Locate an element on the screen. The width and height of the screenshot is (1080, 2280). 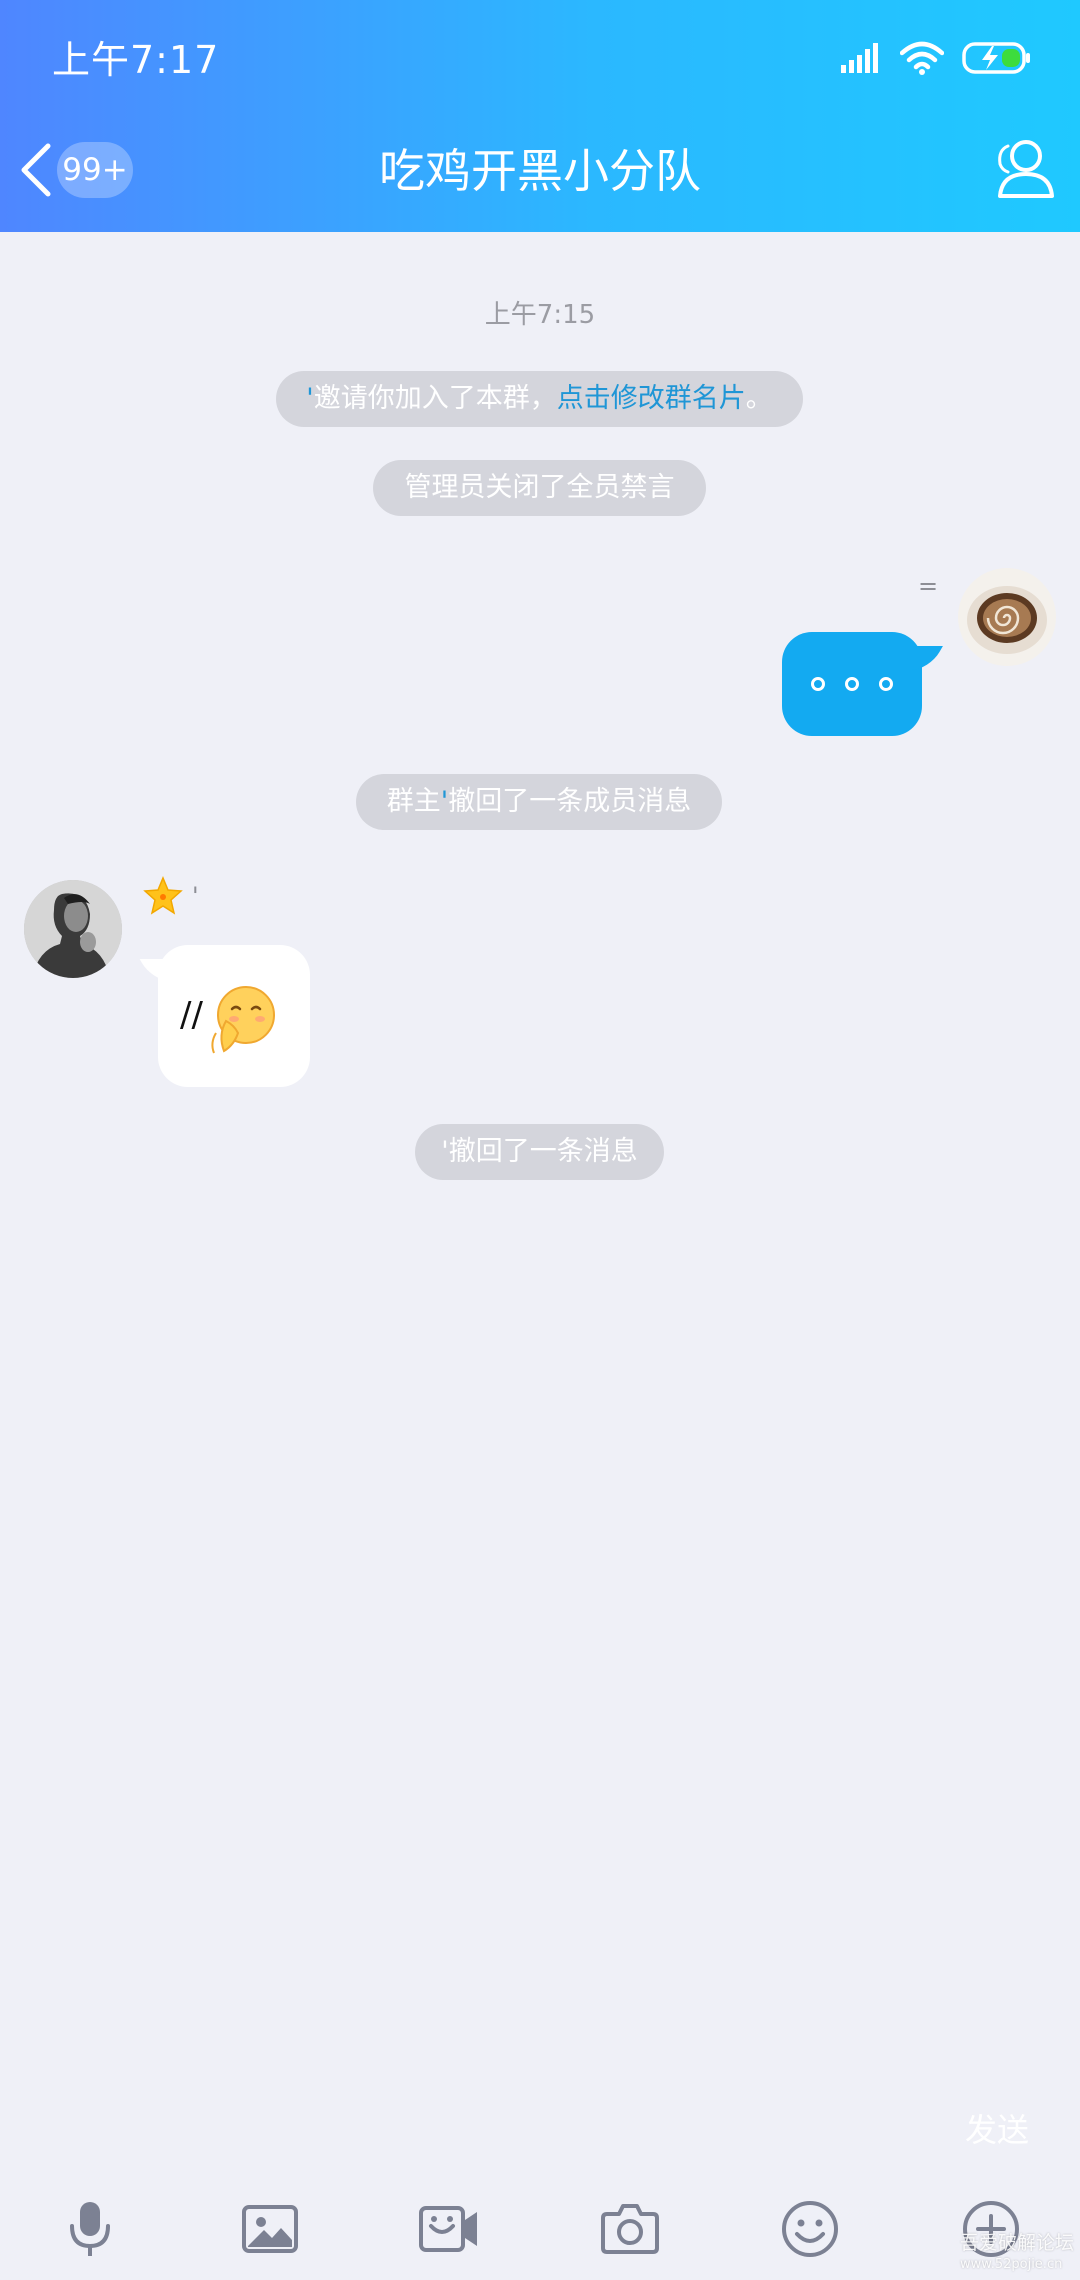
back-chevron-icon is located at coordinates (37, 170).